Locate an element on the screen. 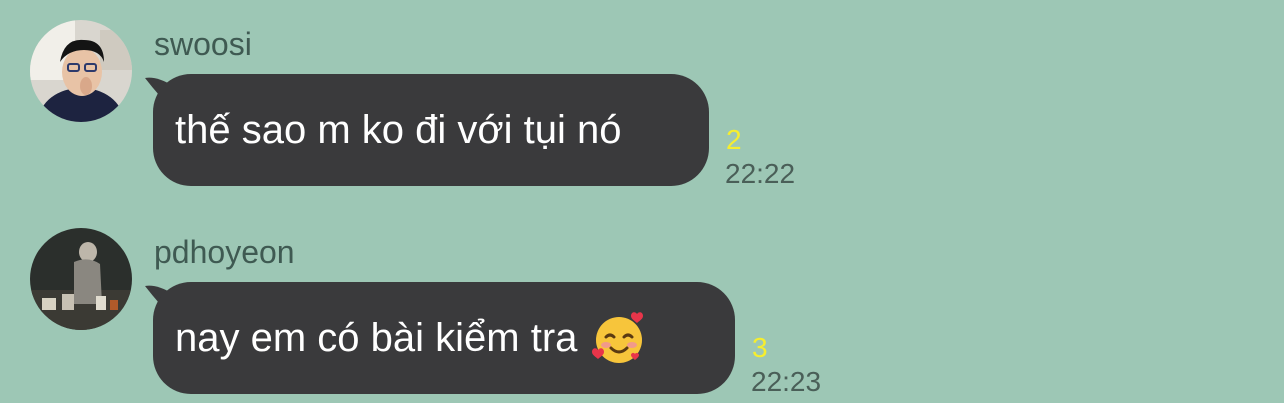 The image size is (1284, 403). message-bubble: thế sao m ko đi với tụi nó is located at coordinates (431, 130).